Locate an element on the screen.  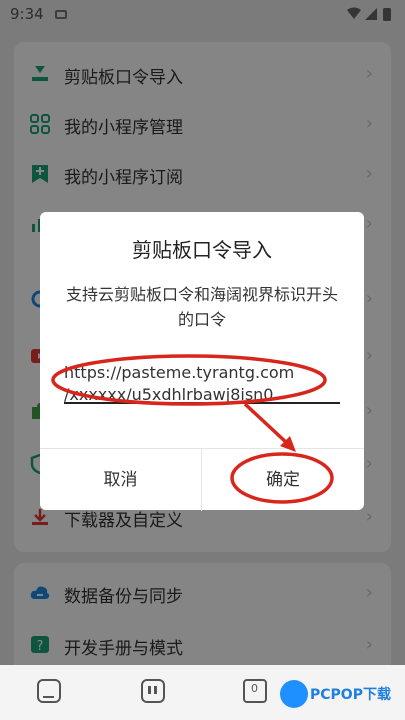
watermark-logo: PCPOP下载 is located at coordinates (340, 698).